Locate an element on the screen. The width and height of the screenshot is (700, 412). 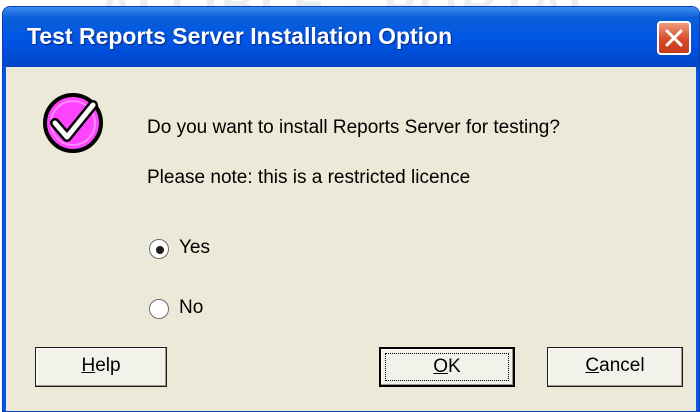
yes-radio-circle is located at coordinates (159, 249).